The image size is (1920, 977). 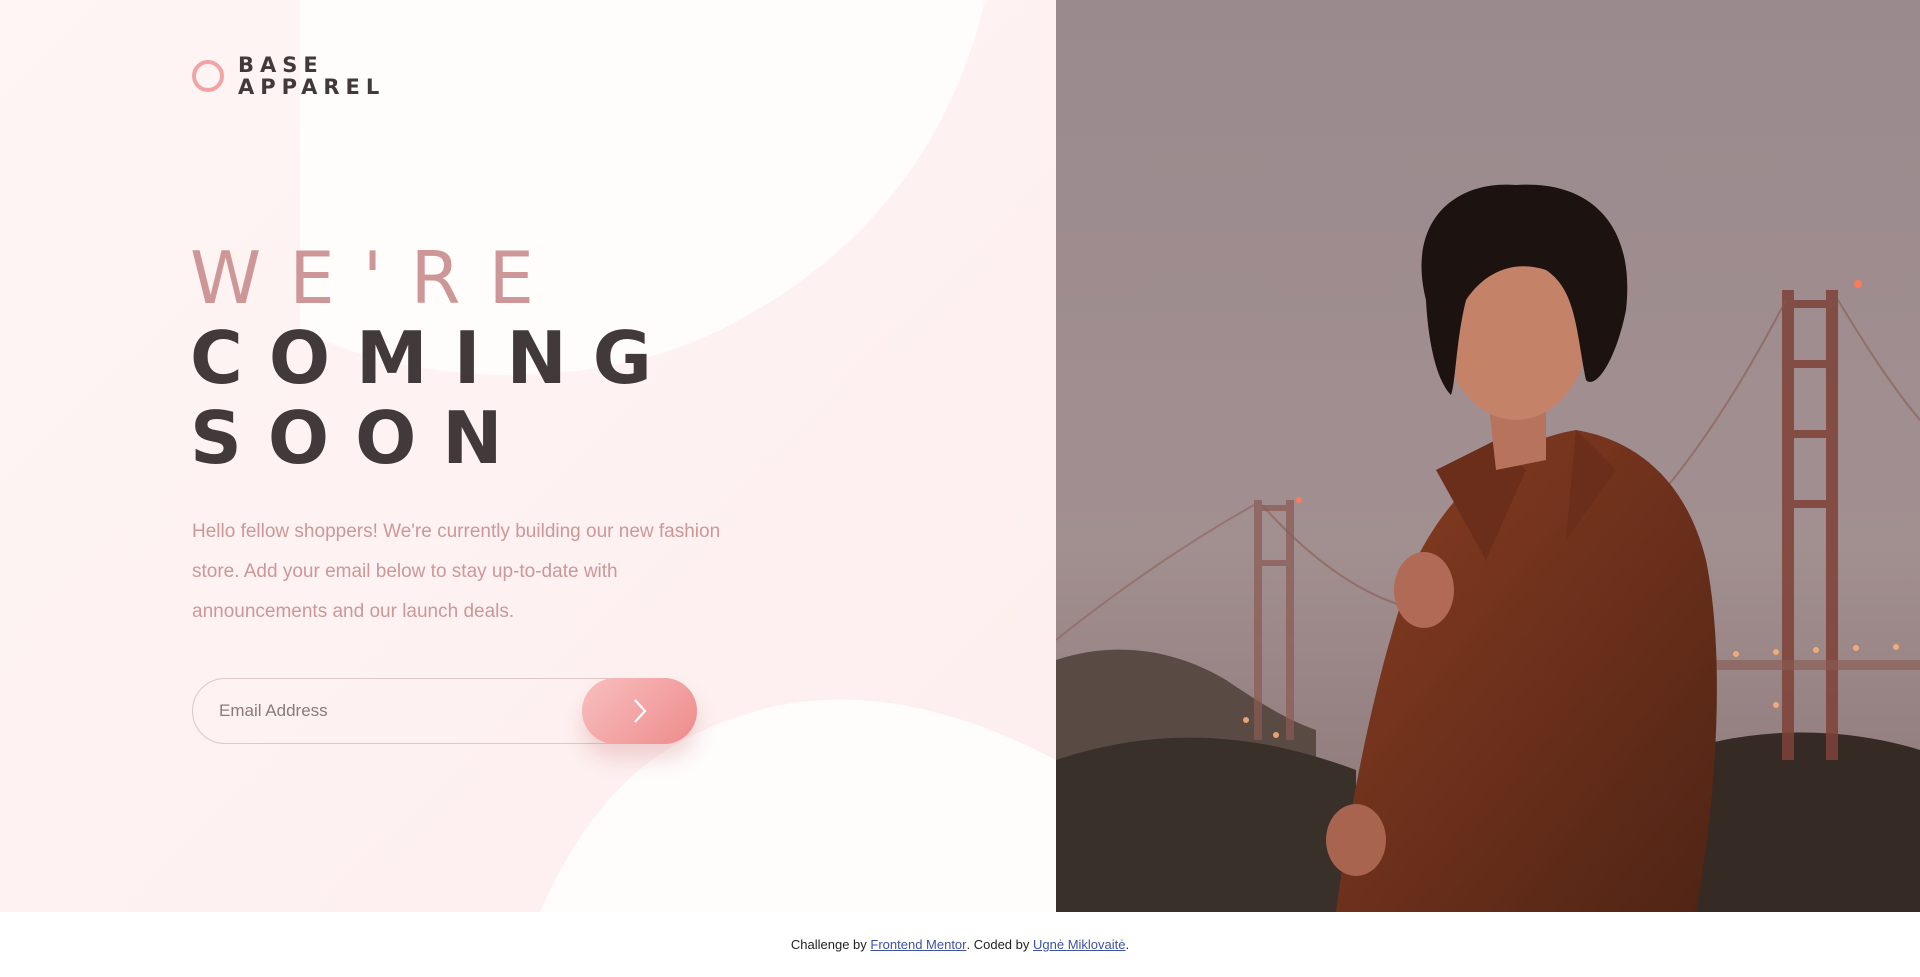 What do you see at coordinates (376, 278) in the screenshot?
I see `headline-light: WE'RE` at bounding box center [376, 278].